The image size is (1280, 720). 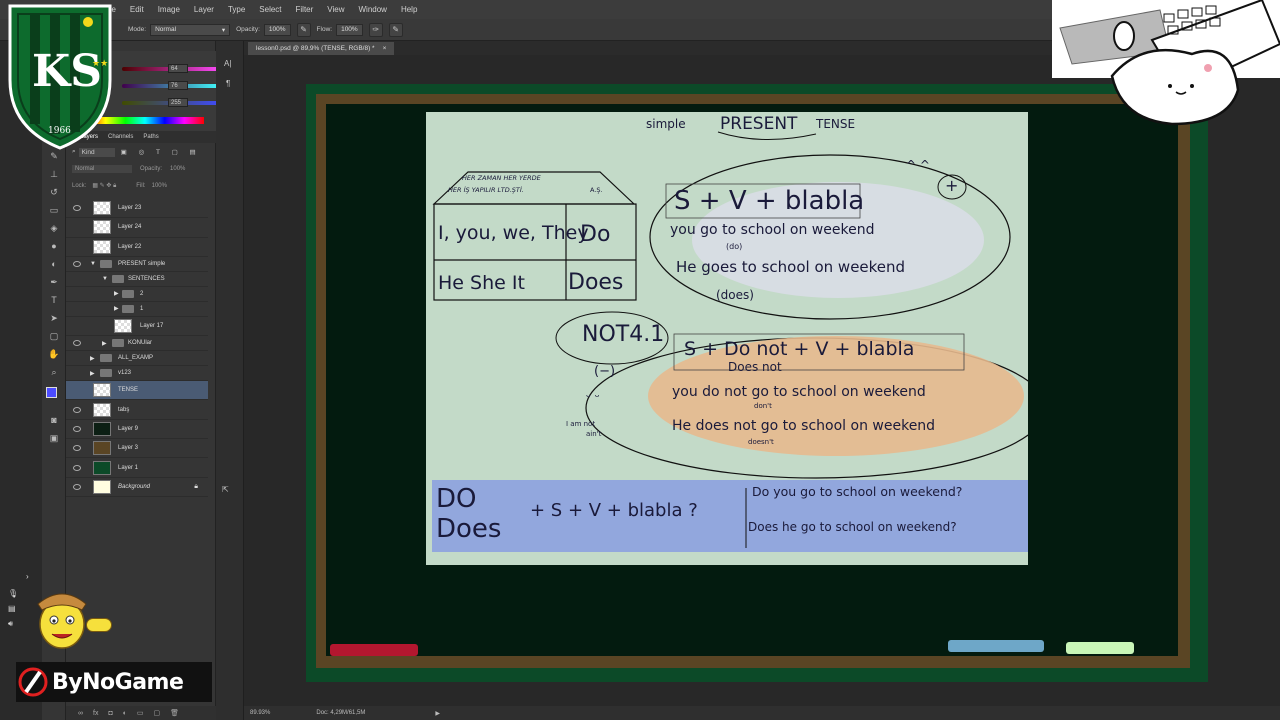 What do you see at coordinates (230, 380) in the screenshot?
I see `collapsed-panels: A| ¶ ⇱` at bounding box center [230, 380].